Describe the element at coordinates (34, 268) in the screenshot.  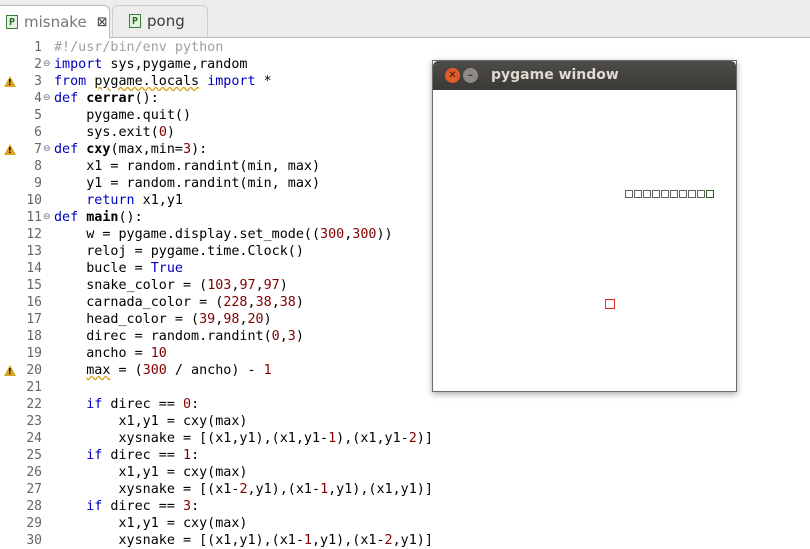
I see `line-number: 14` at that location.